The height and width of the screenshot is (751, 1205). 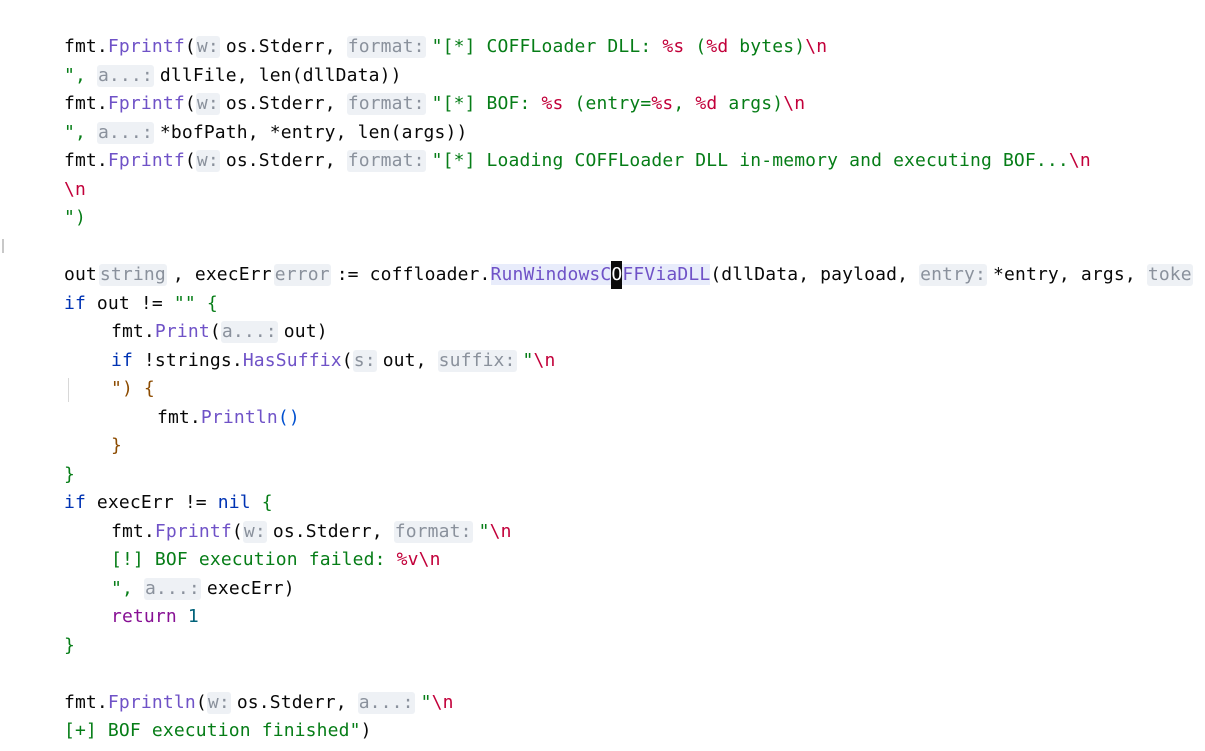 What do you see at coordinates (196, 714) in the screenshot?
I see `code-line-25: [+] BOF execution finished")` at bounding box center [196, 714].